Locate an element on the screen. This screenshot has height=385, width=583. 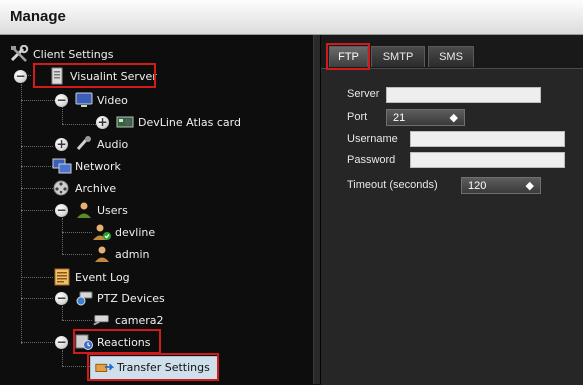
tree-item-event-log: Event Log is located at coordinates (91, 277).